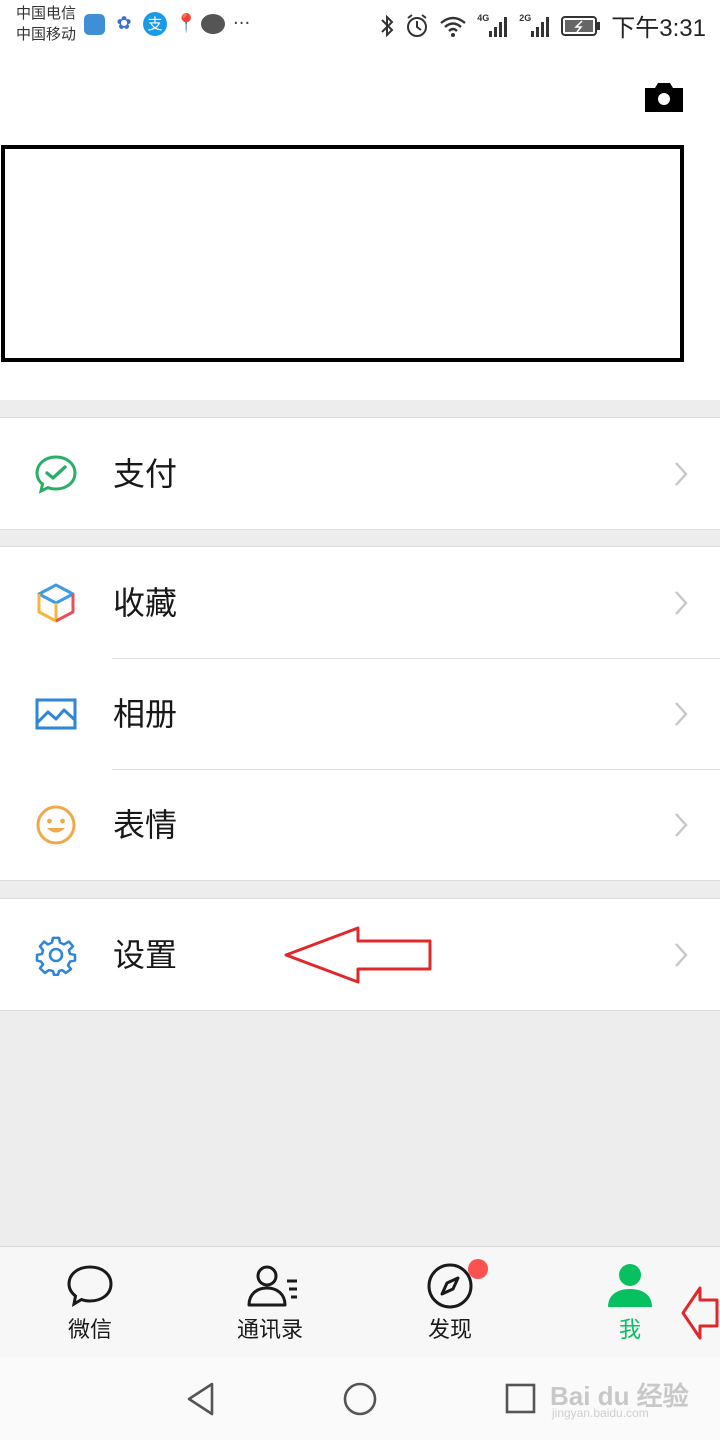 This screenshot has width=720, height=1440. I want to click on home-circle-icon, so click(360, 1399).